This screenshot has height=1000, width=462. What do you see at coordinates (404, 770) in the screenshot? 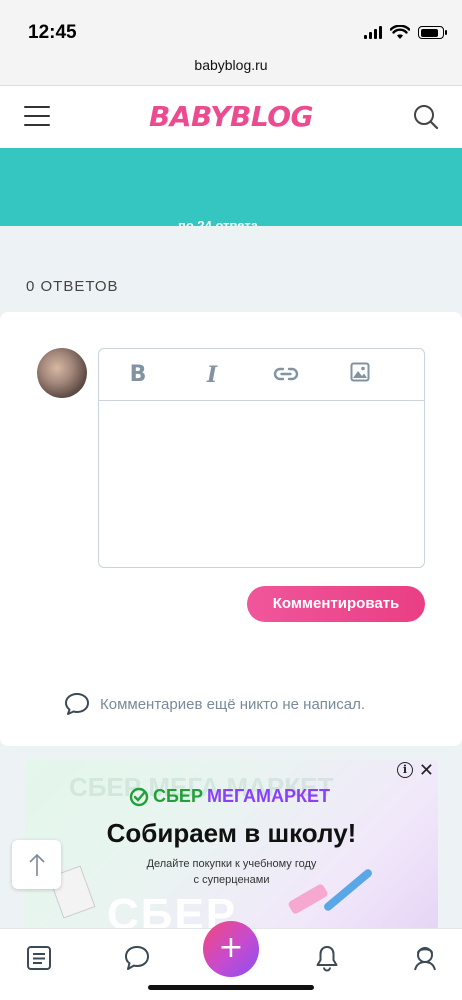
I see `ad-info-icon: i` at bounding box center [404, 770].